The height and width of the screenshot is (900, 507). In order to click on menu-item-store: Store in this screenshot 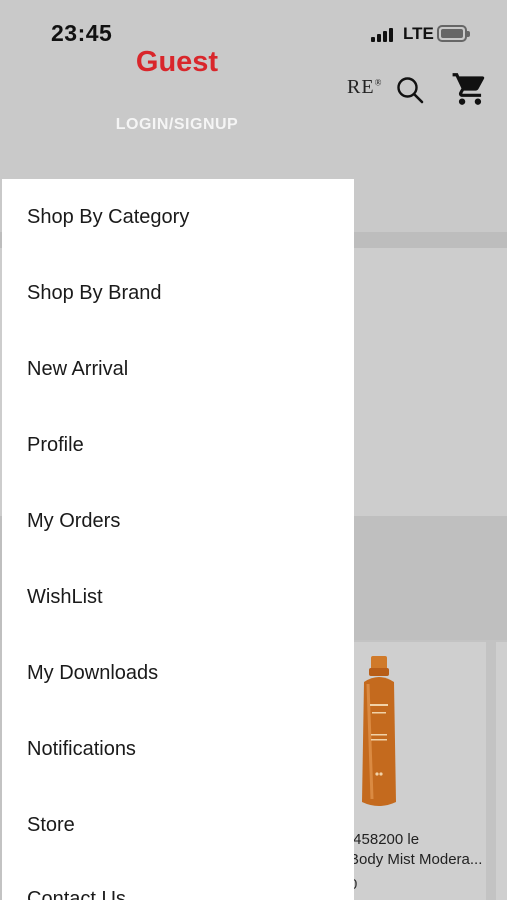, I will do `click(178, 825)`.